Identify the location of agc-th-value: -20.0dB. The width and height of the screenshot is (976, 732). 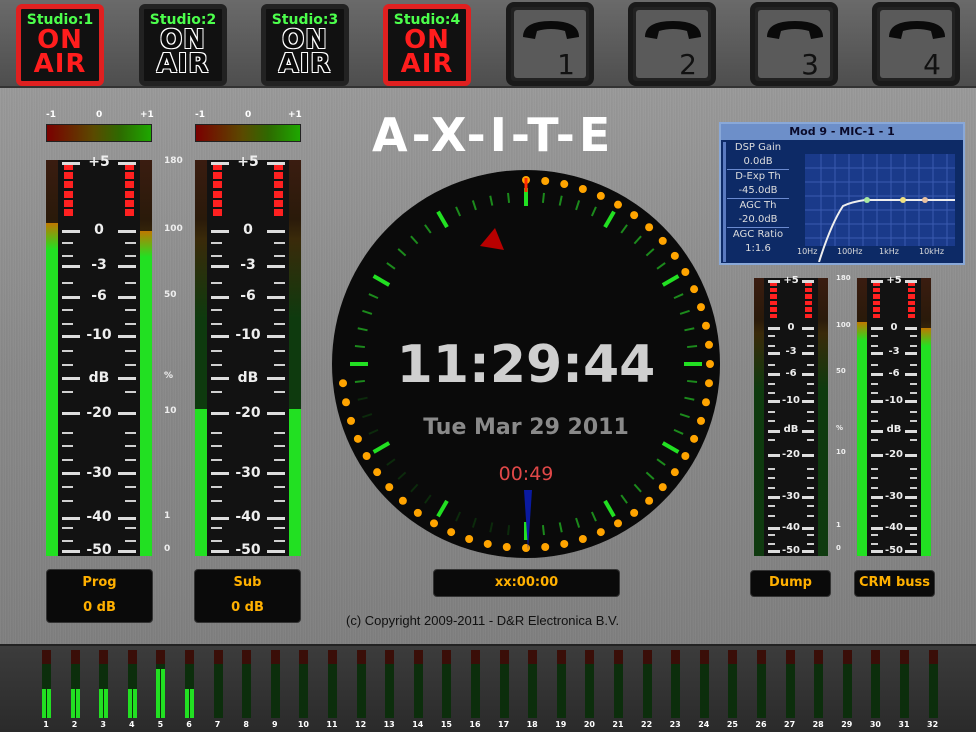
(758, 219).